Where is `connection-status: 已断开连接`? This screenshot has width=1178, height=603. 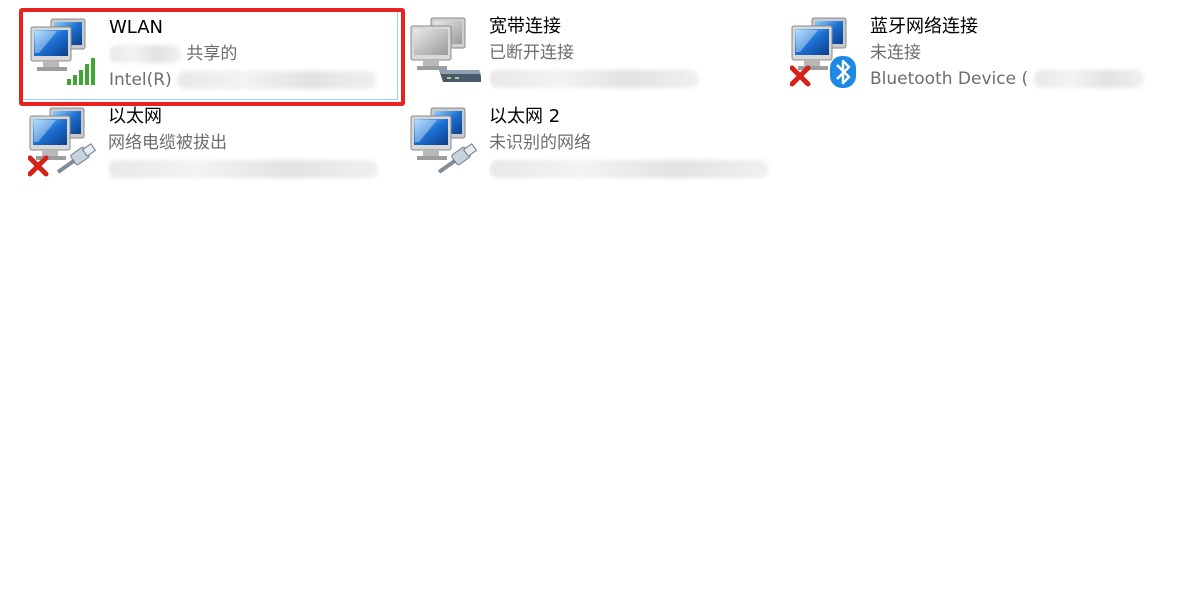 connection-status: 已断开连接 is located at coordinates (531, 53).